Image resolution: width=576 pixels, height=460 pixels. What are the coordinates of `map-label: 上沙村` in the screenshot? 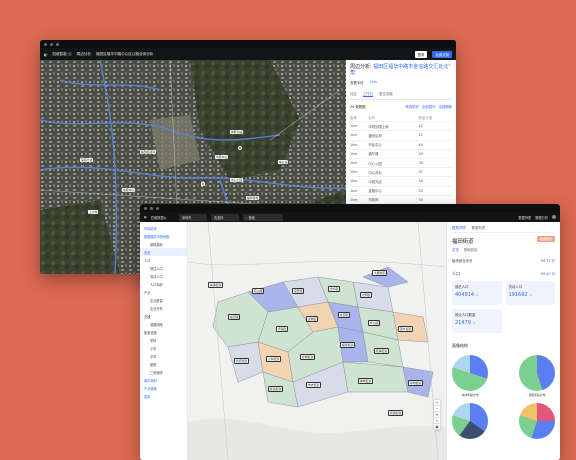 It's located at (93, 212).